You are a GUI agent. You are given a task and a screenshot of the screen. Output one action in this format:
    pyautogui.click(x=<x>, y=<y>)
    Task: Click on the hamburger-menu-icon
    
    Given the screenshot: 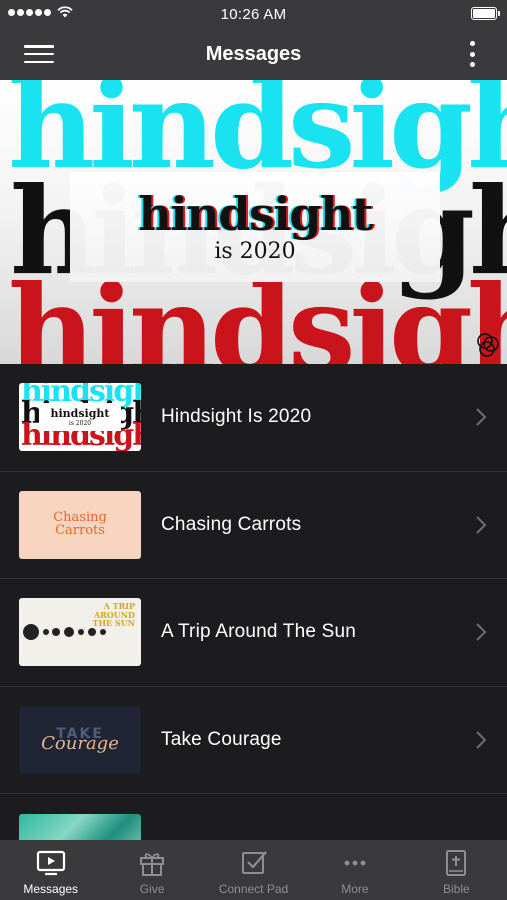 What is the action you would take?
    pyautogui.click(x=39, y=54)
    